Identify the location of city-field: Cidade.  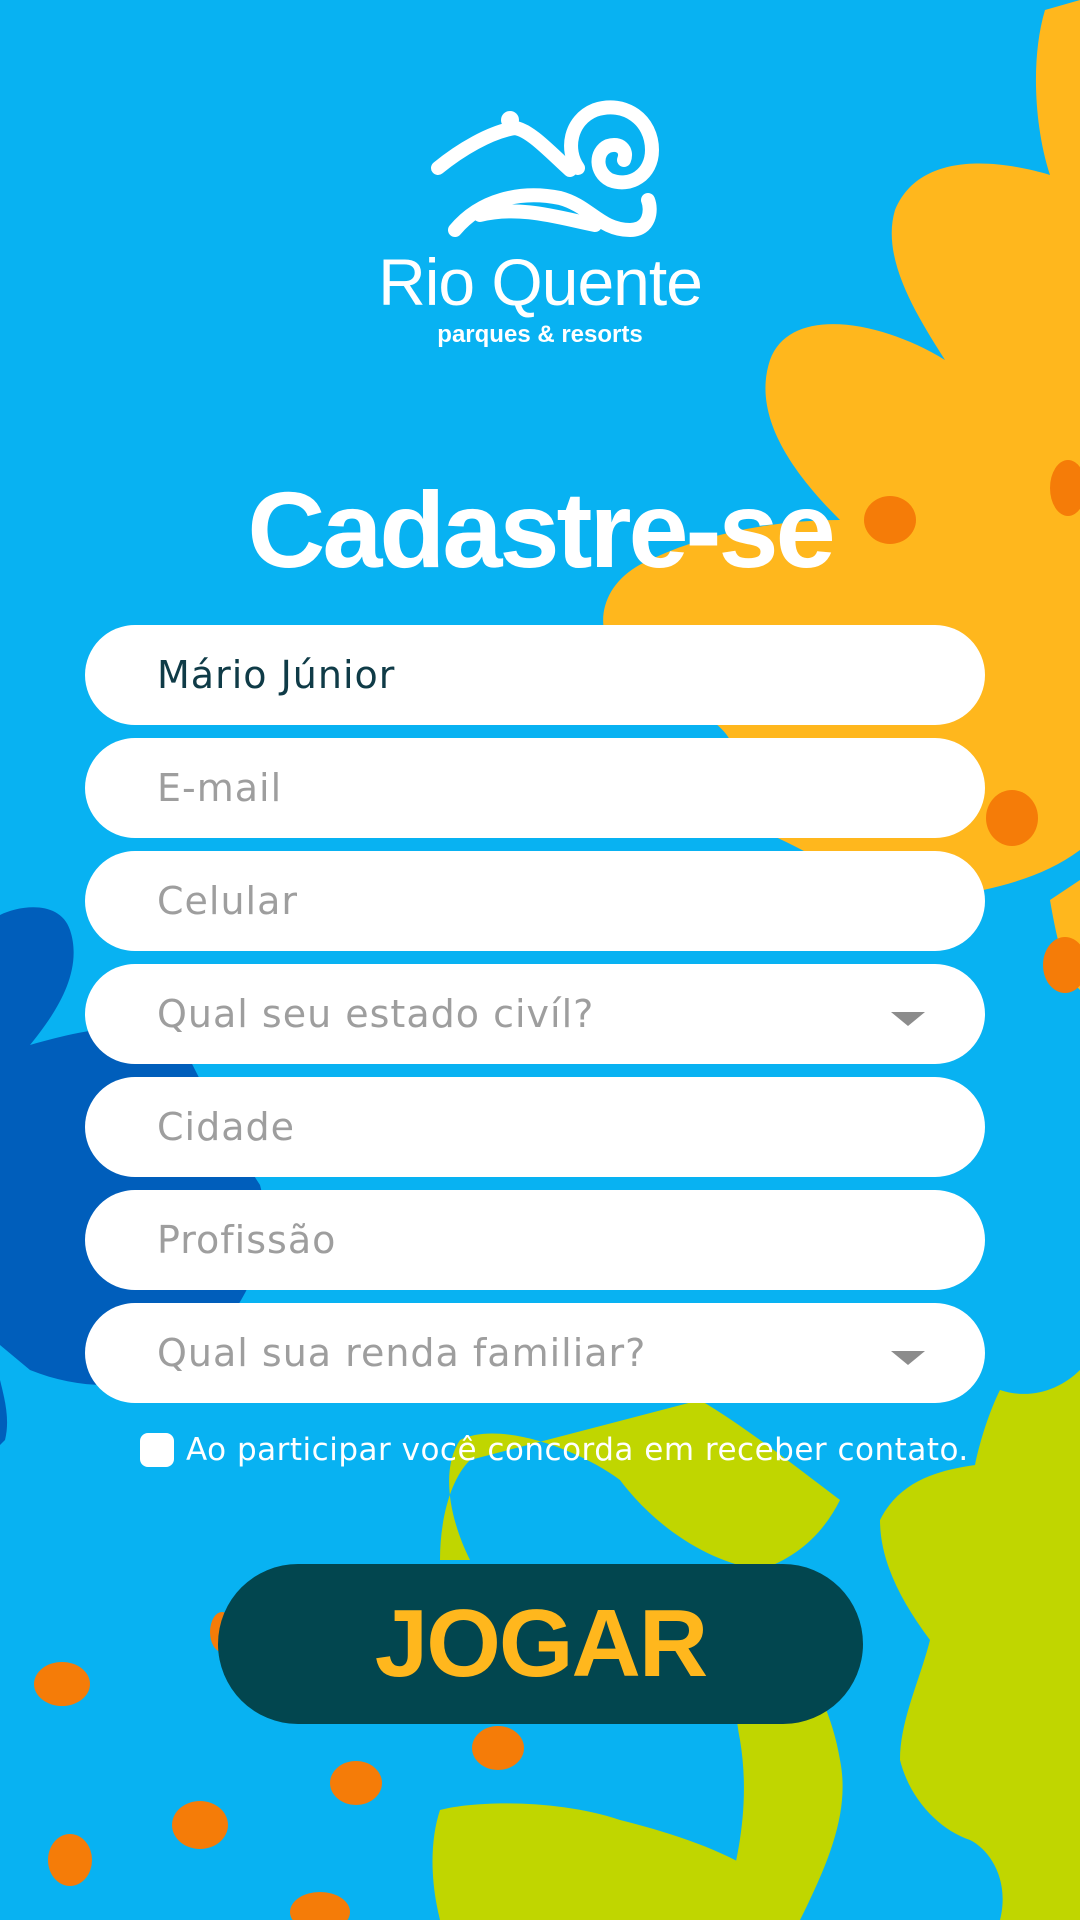
(535, 1127).